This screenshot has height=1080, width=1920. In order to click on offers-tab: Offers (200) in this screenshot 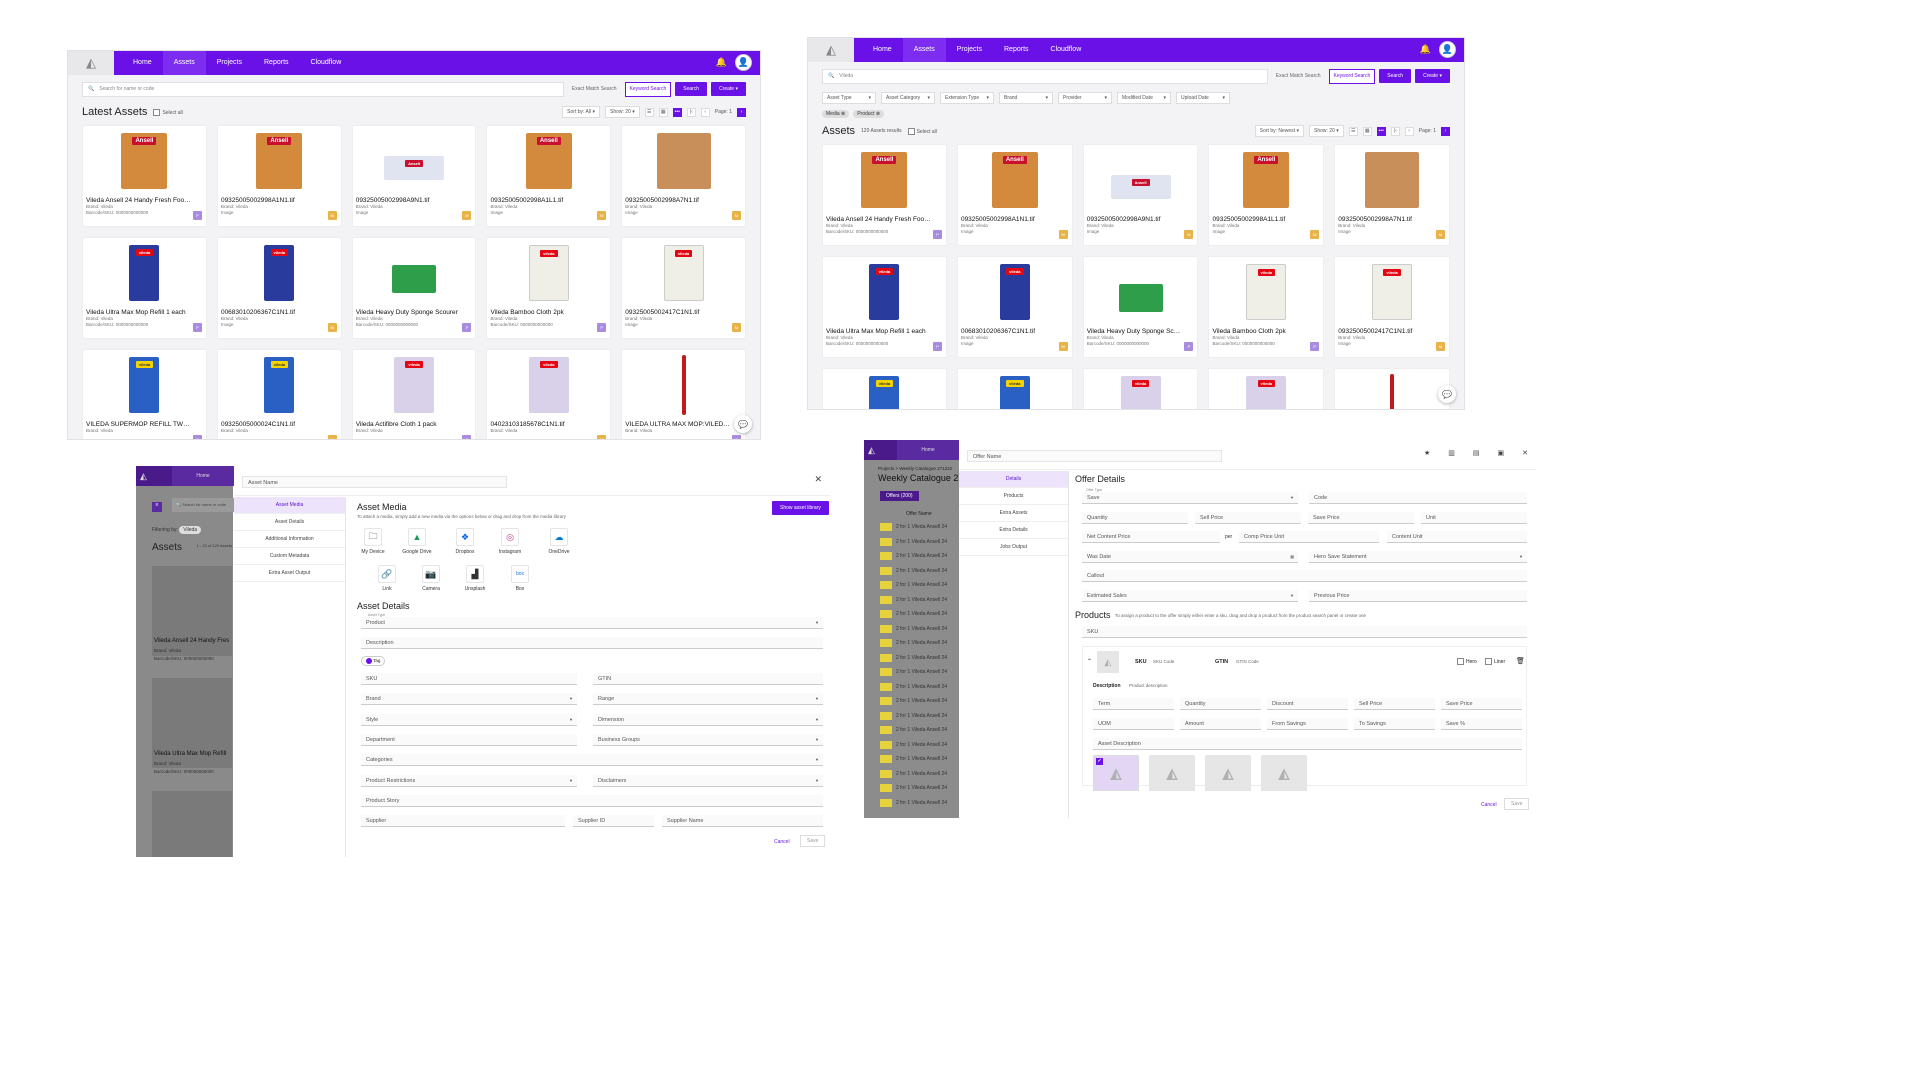, I will do `click(899, 496)`.